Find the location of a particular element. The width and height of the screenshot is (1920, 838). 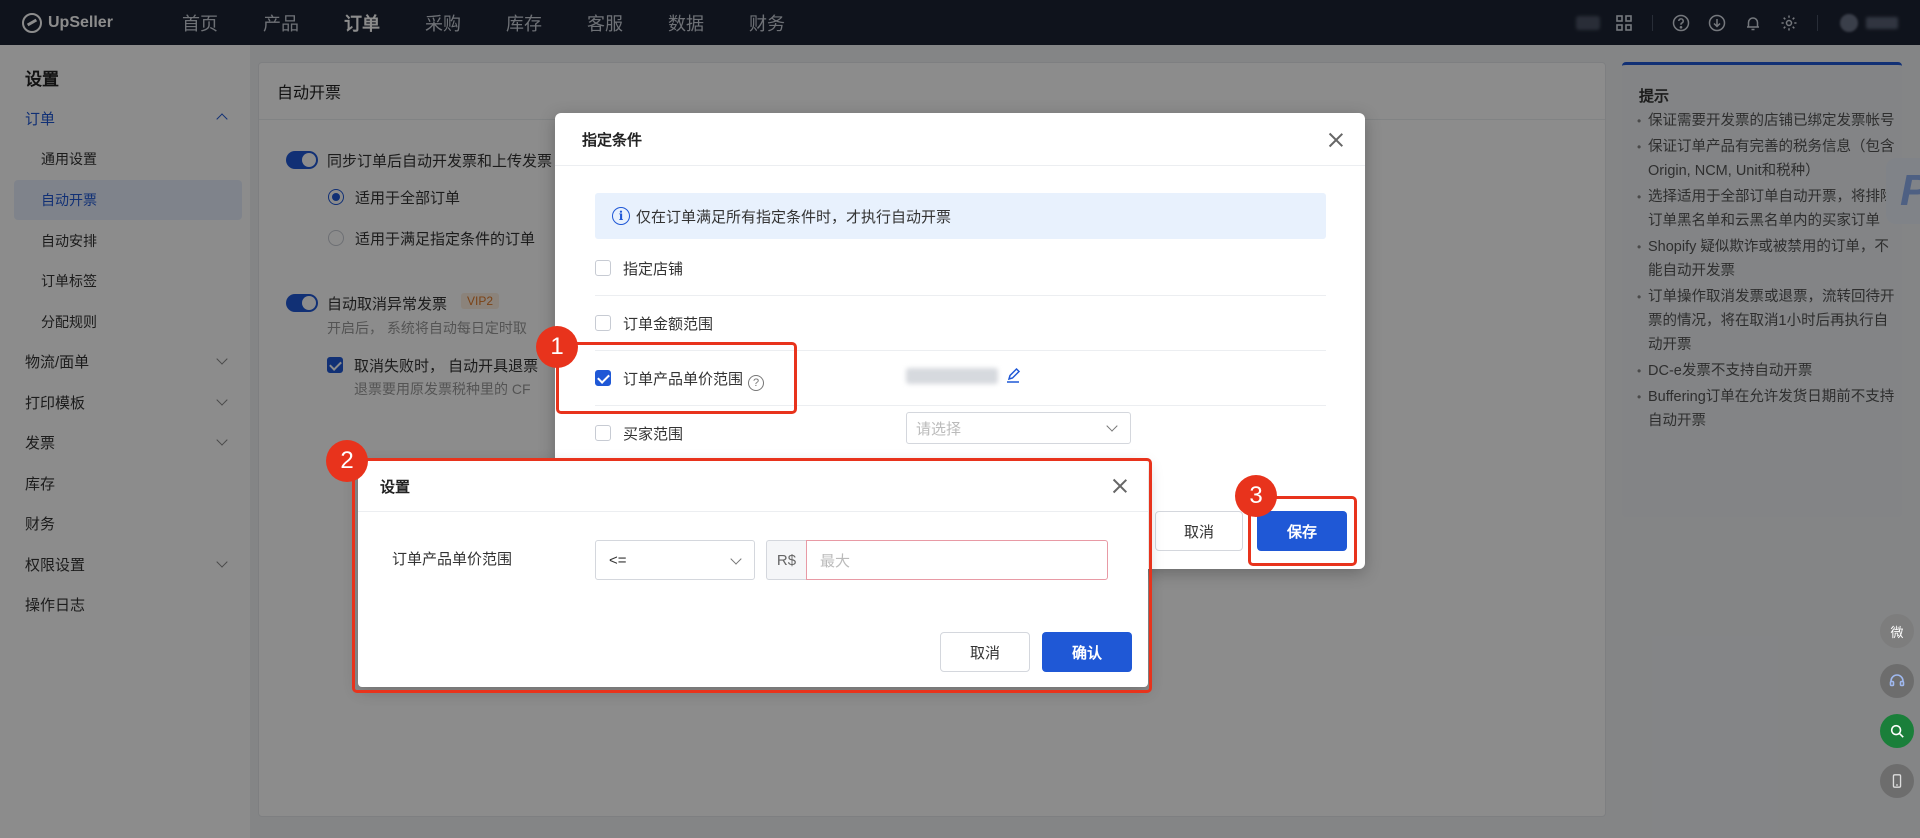

info-icon: i is located at coordinates (621, 216).